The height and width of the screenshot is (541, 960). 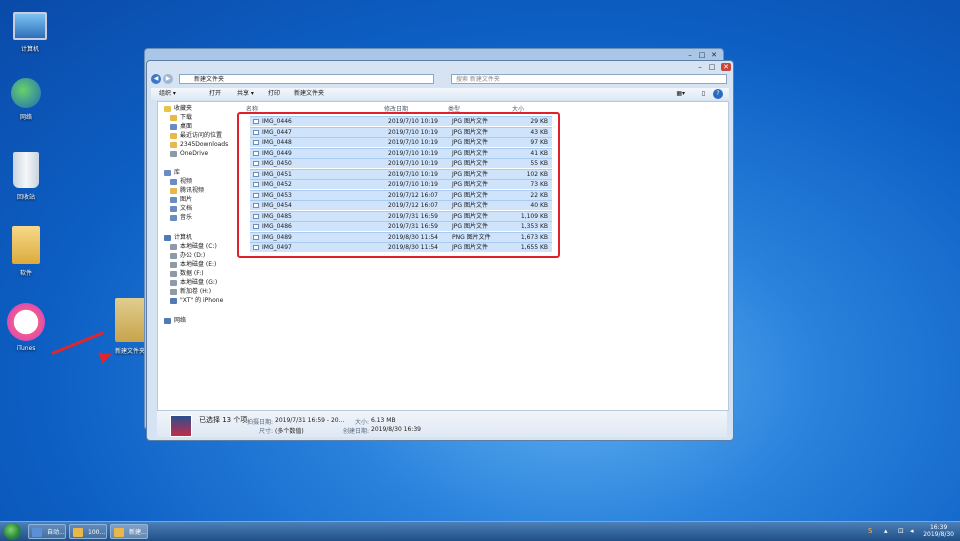 What do you see at coordinates (193, 264) in the screenshot?
I see `nav-item: 本地磁盘 (E:)` at bounding box center [193, 264].